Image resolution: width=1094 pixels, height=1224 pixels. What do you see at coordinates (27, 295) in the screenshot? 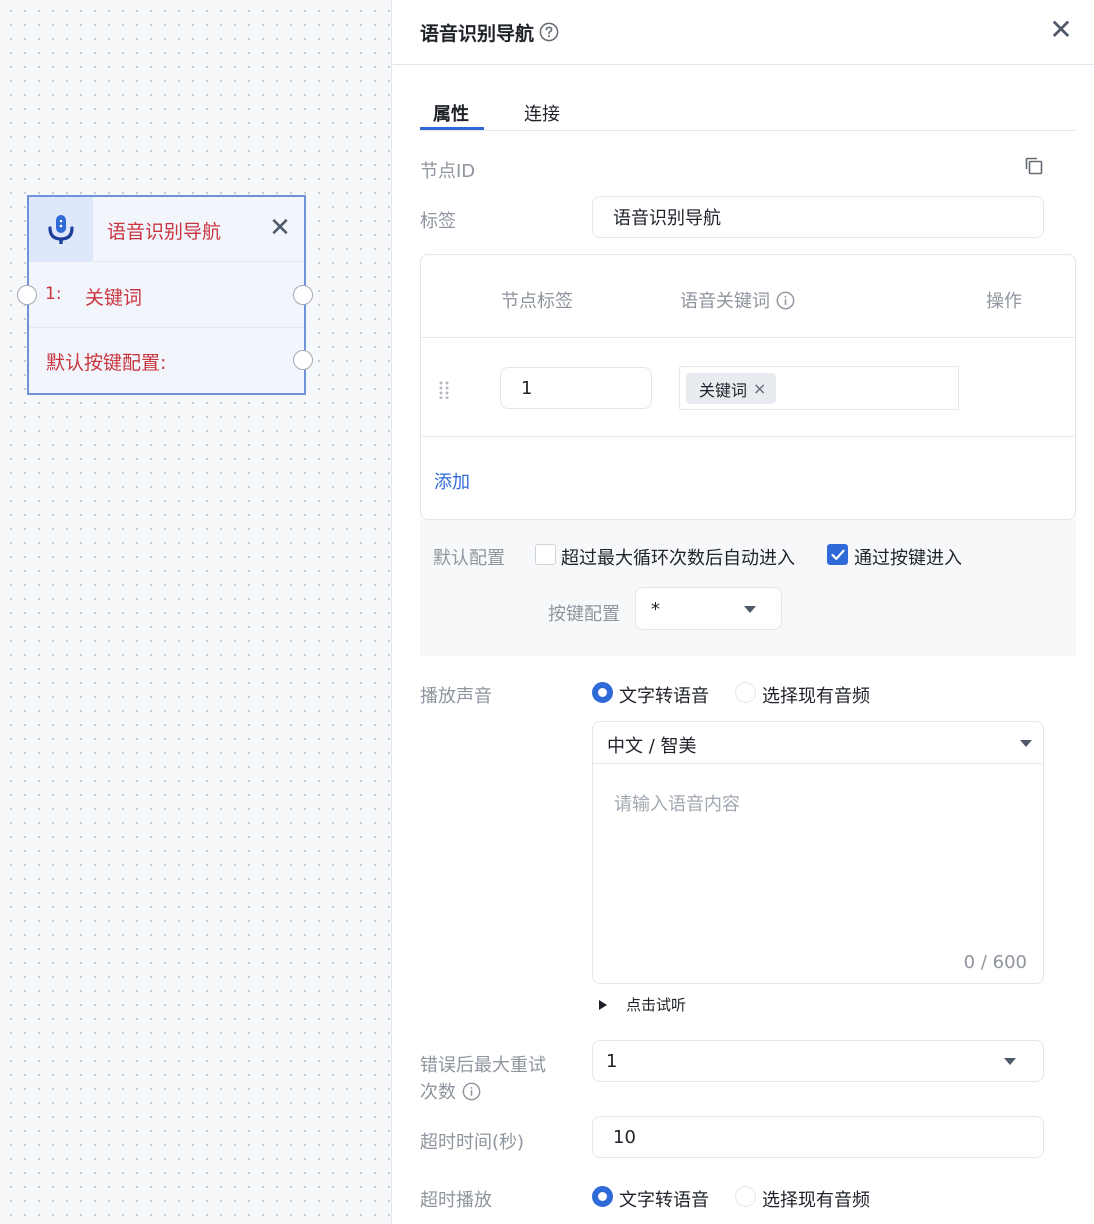
I see `node-input-port` at bounding box center [27, 295].